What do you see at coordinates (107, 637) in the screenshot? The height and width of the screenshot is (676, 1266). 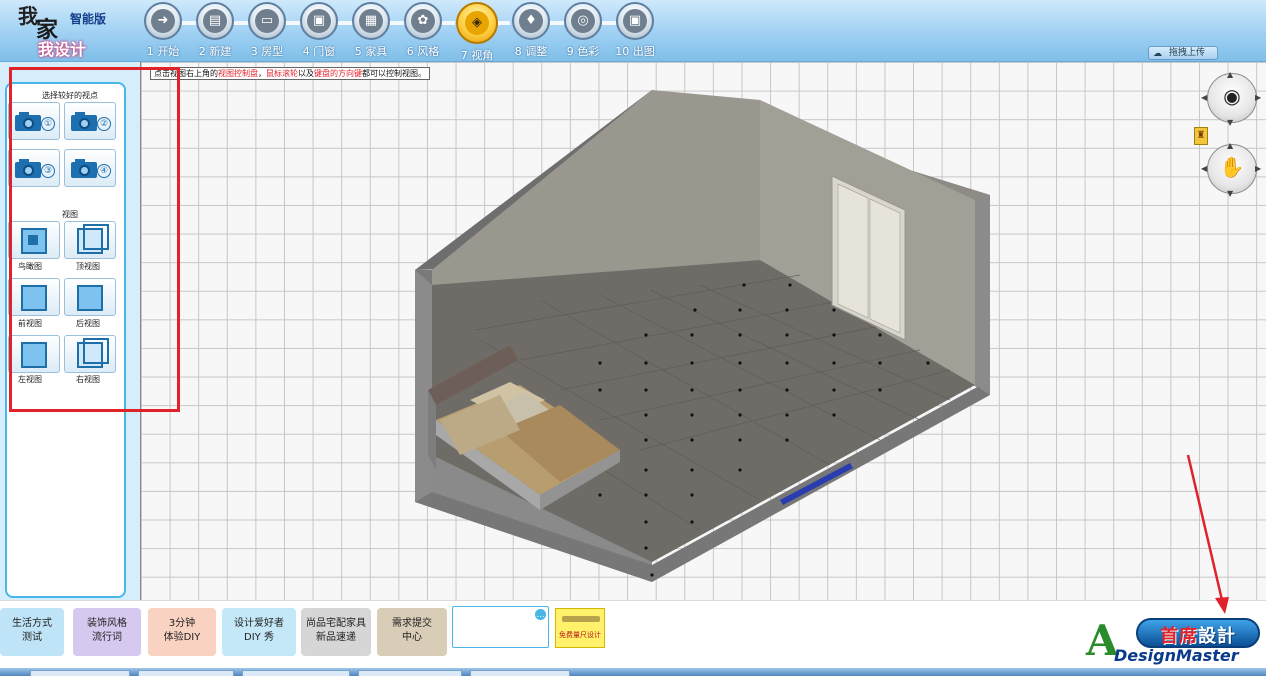 I see `tile-line2: 流行词` at bounding box center [107, 637].